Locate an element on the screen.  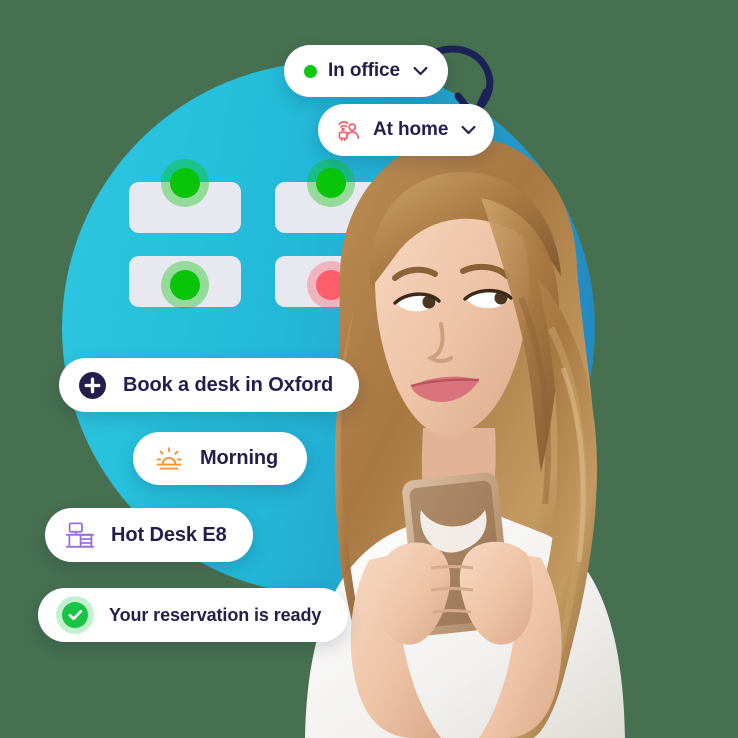
status-chip-label: In office is located at coordinates (364, 70).